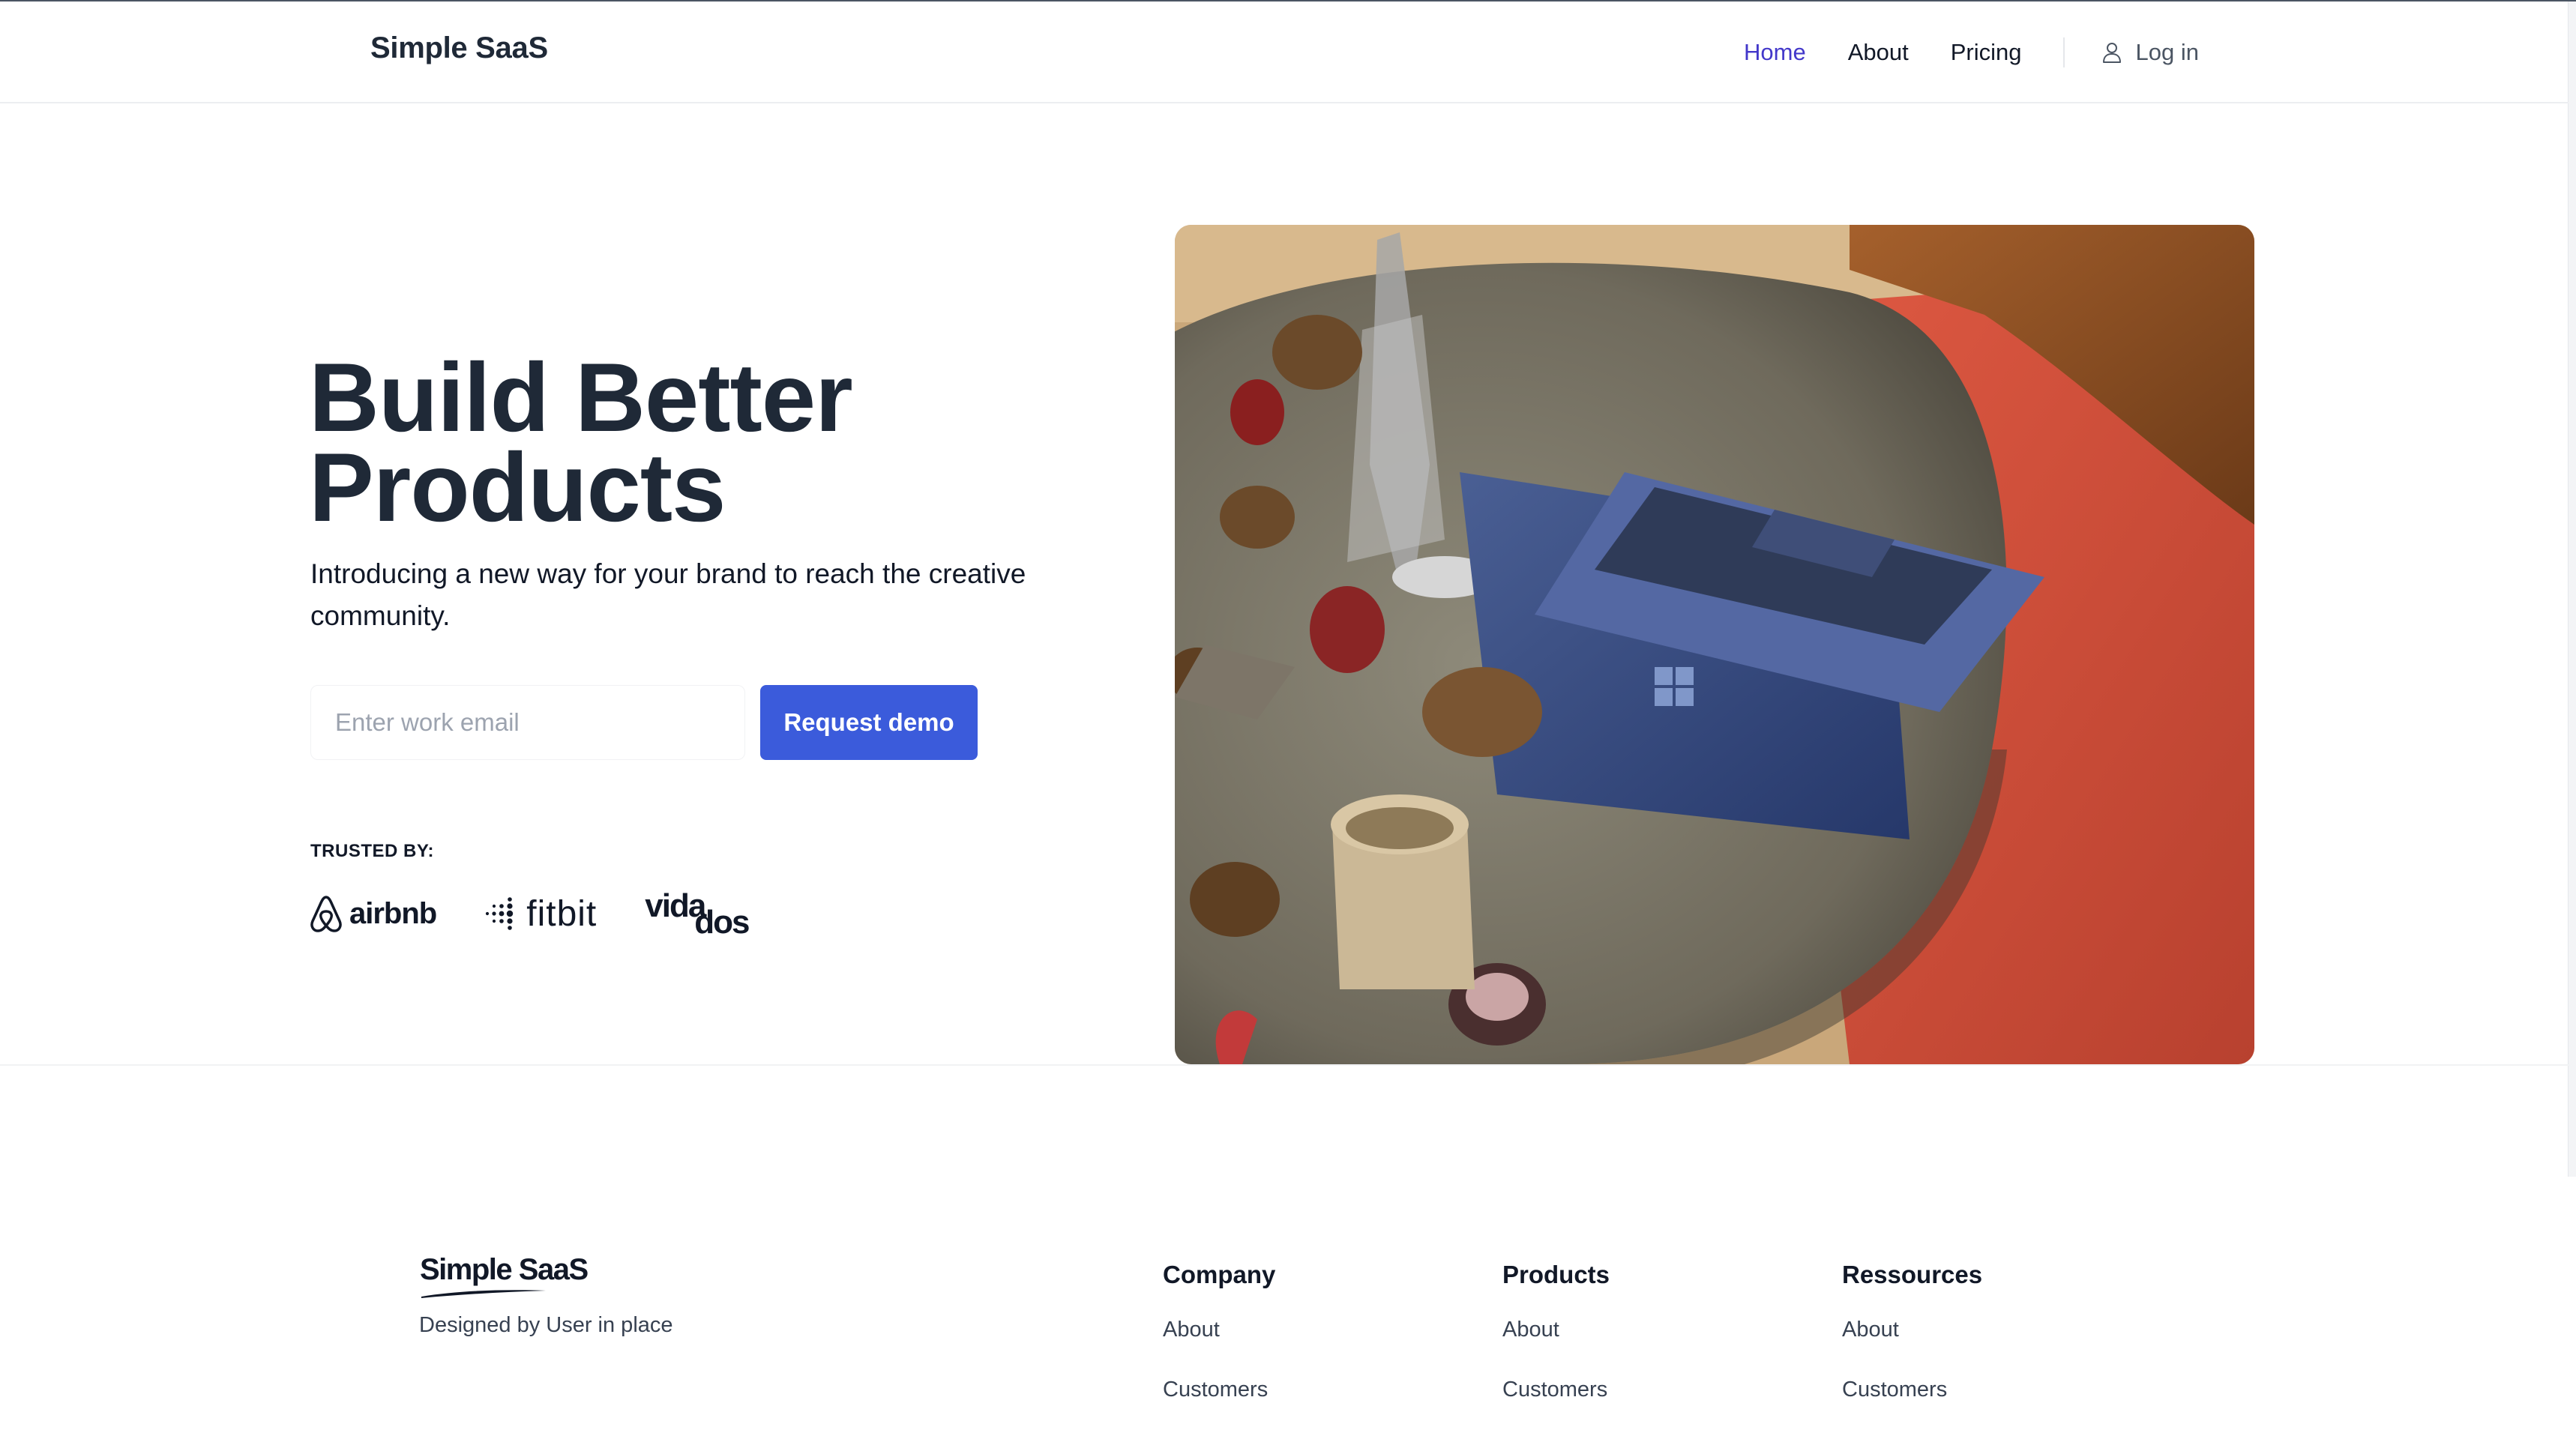 This screenshot has height=1439, width=2576. I want to click on brand-logo: Simple SaaS, so click(459, 48).